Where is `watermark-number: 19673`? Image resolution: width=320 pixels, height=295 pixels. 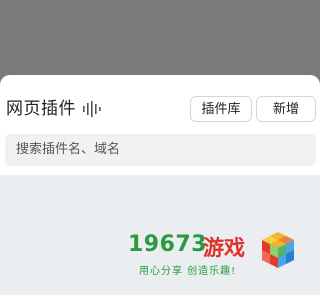
watermark-number: 19673 is located at coordinates (168, 244).